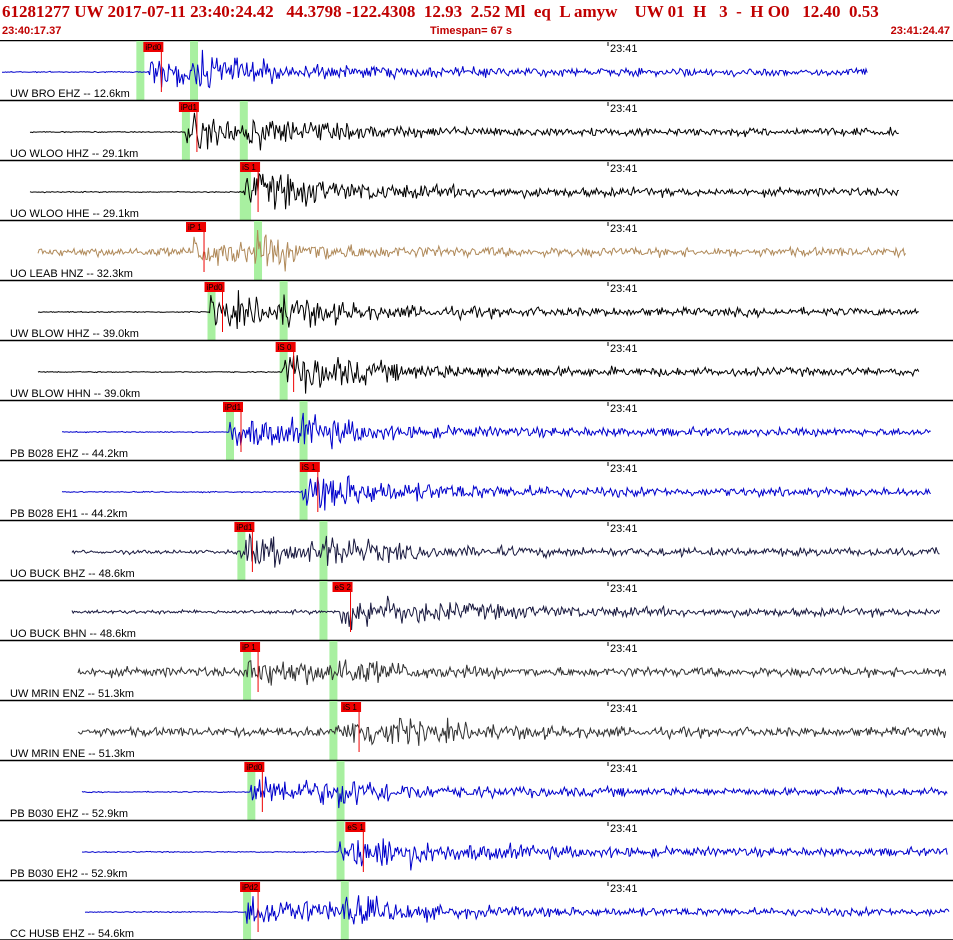 Image resolution: width=953 pixels, height=940 pixels. I want to click on station-label: PB B030 EHZ -- 52.9km, so click(69, 814).